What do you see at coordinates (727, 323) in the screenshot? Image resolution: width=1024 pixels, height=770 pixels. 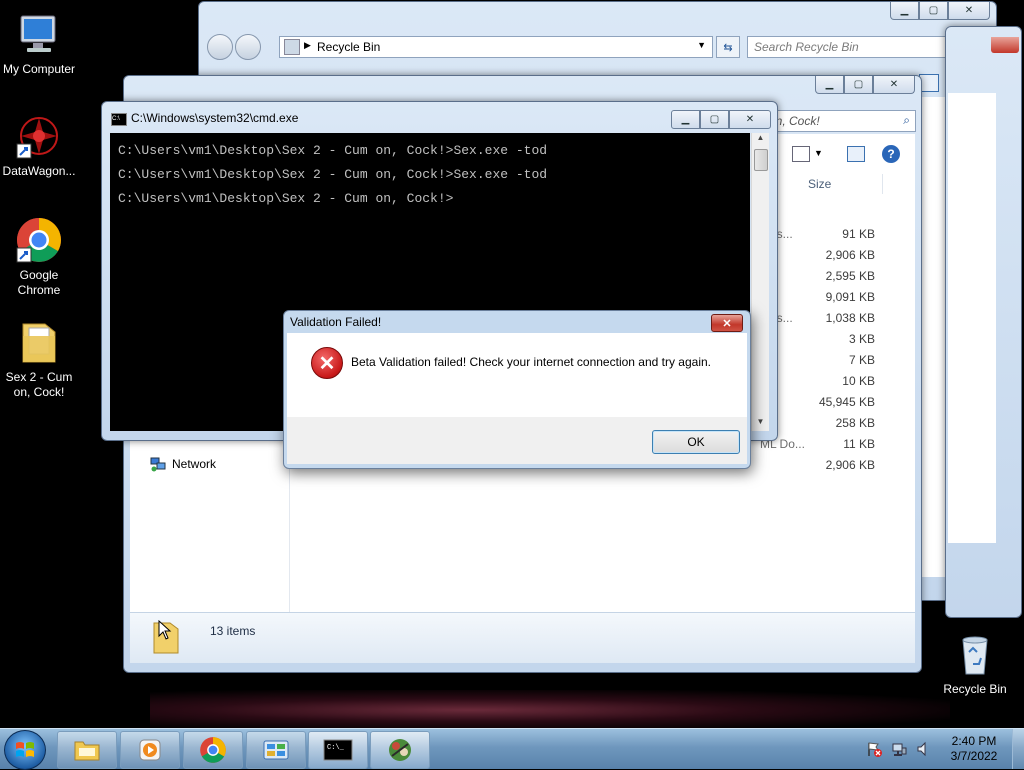 I see `dialog-close-button: ✕` at bounding box center [727, 323].